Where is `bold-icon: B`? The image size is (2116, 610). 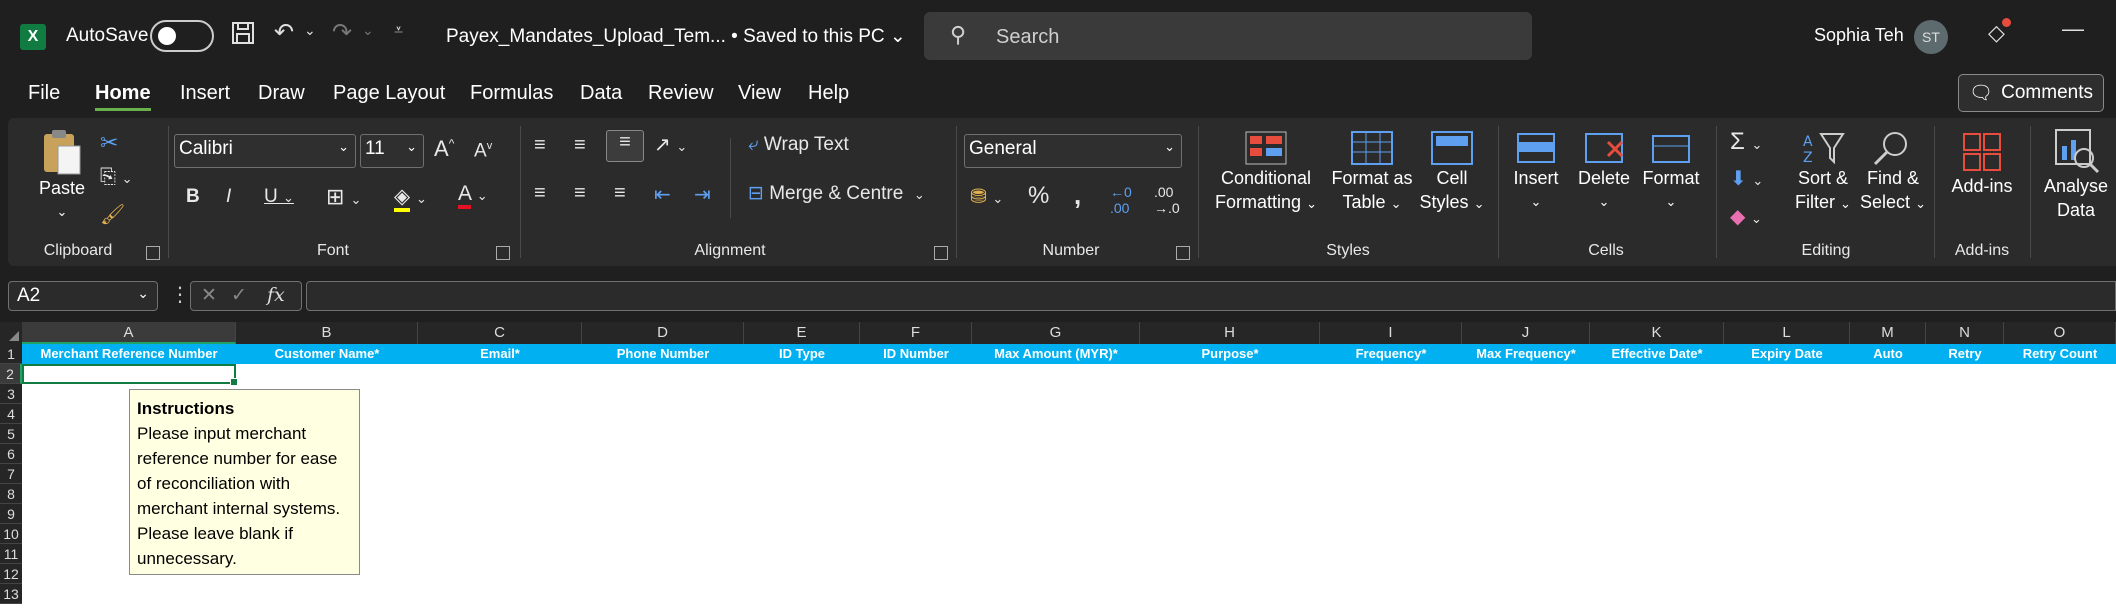
bold-icon: B is located at coordinates (193, 197).